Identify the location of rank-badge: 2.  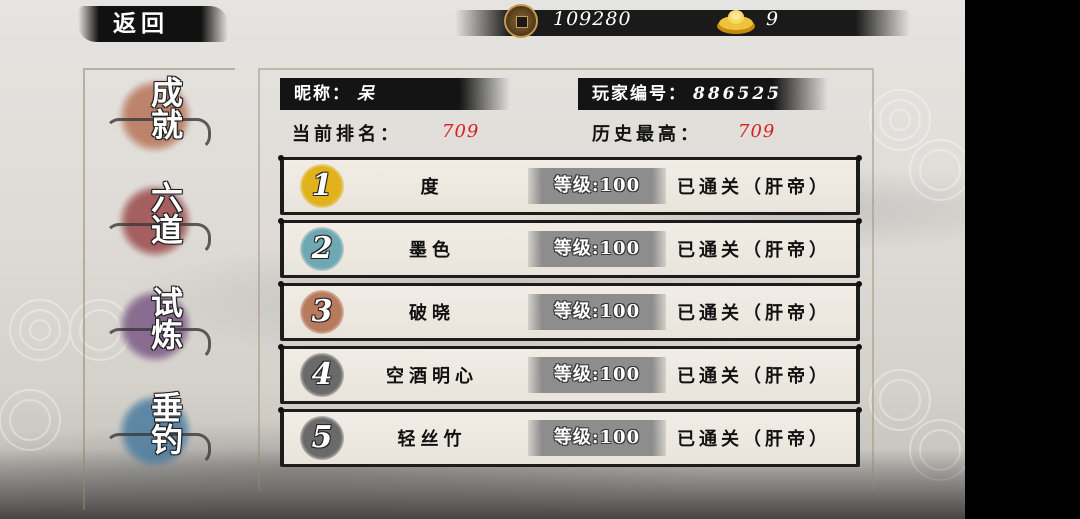
(322, 249).